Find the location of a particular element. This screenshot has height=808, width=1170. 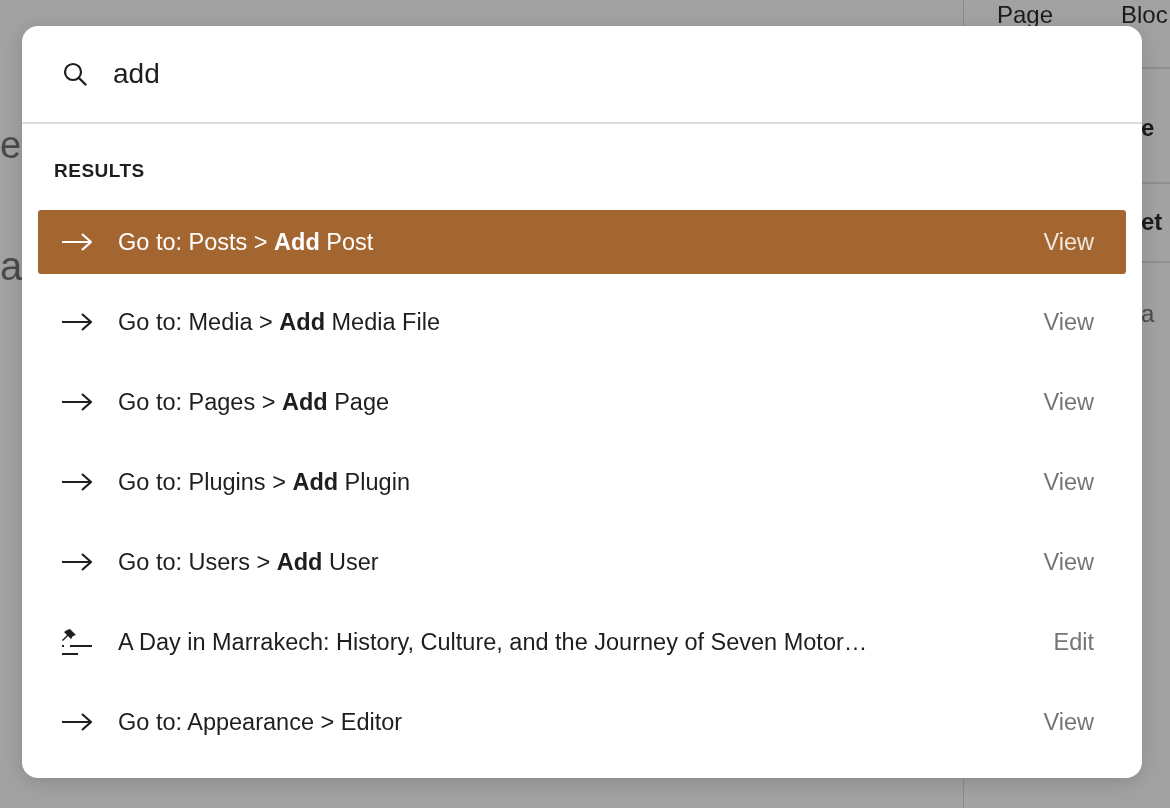

panel-text: a is located at coordinates (1148, 314).